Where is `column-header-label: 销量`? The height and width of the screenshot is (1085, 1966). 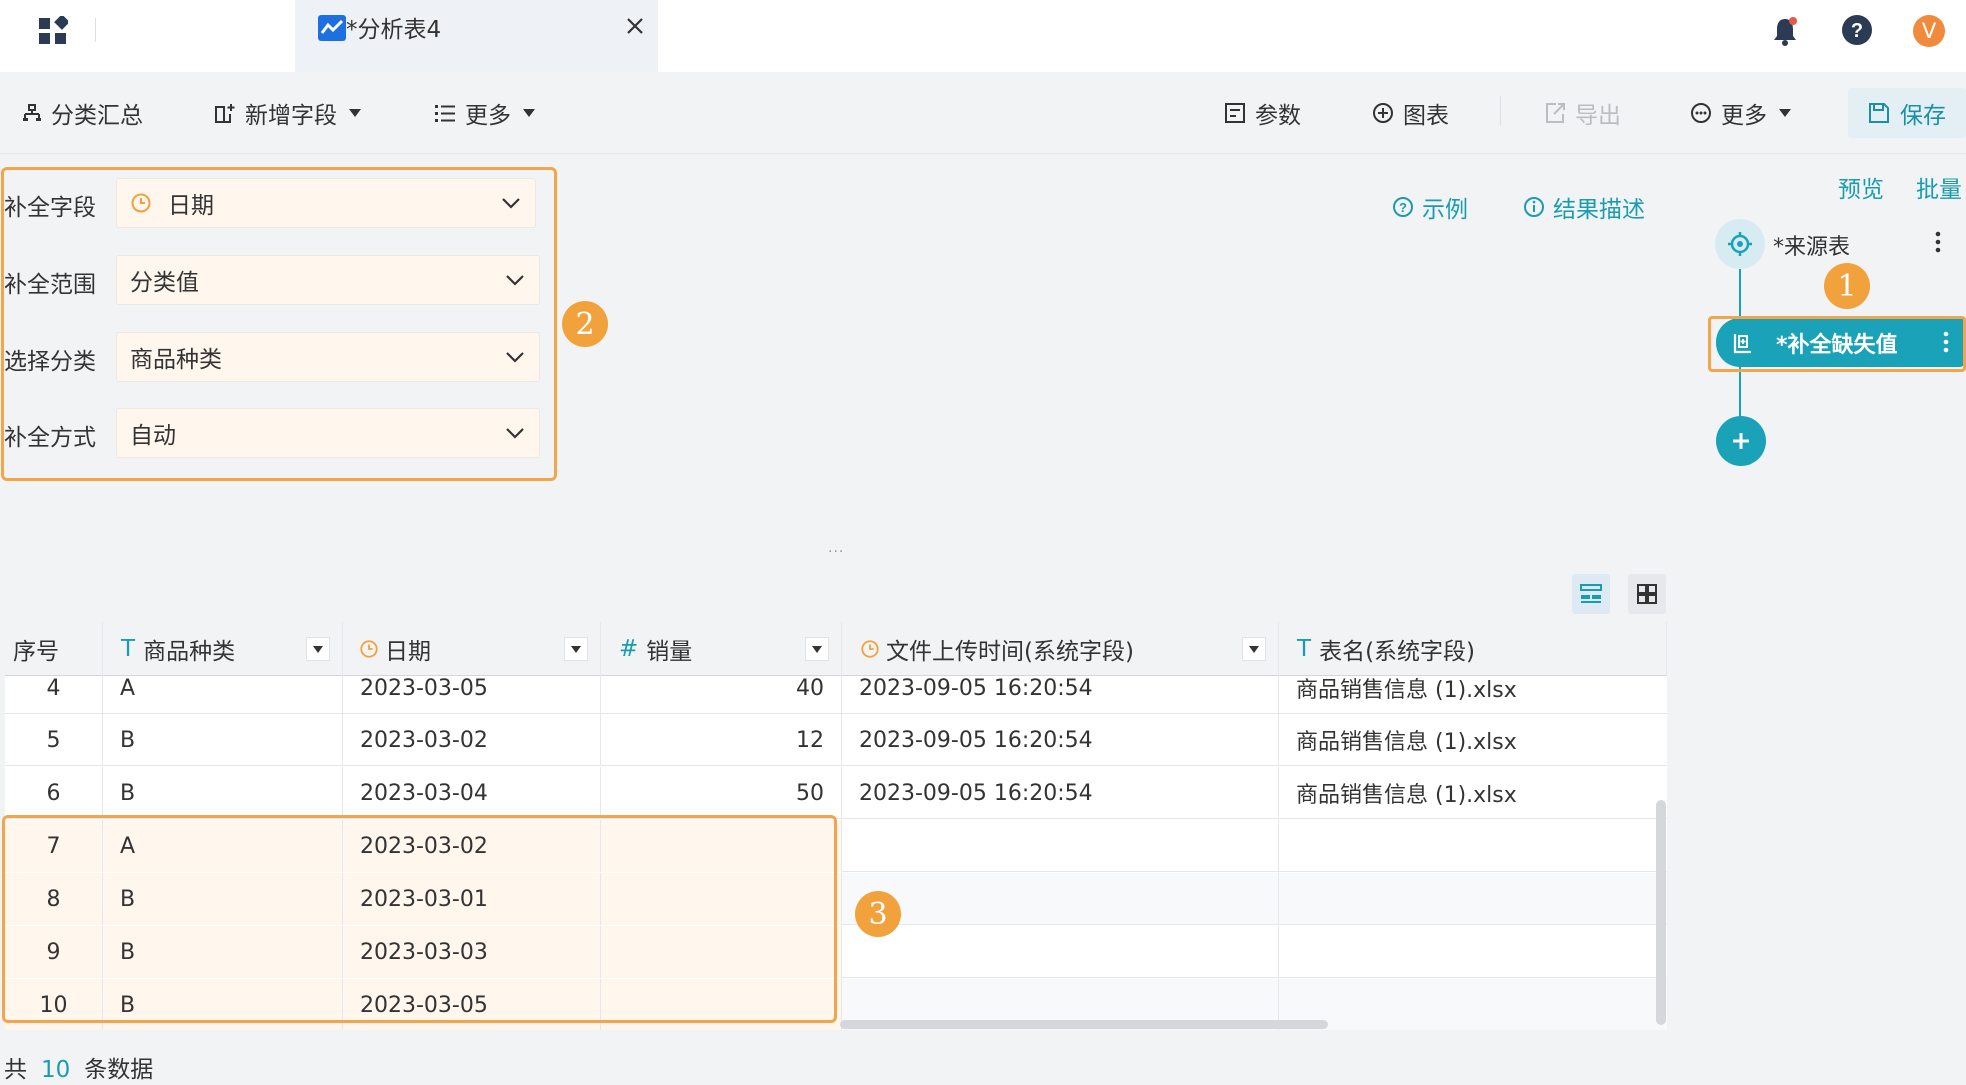
column-header-label: 销量 is located at coordinates (669, 651).